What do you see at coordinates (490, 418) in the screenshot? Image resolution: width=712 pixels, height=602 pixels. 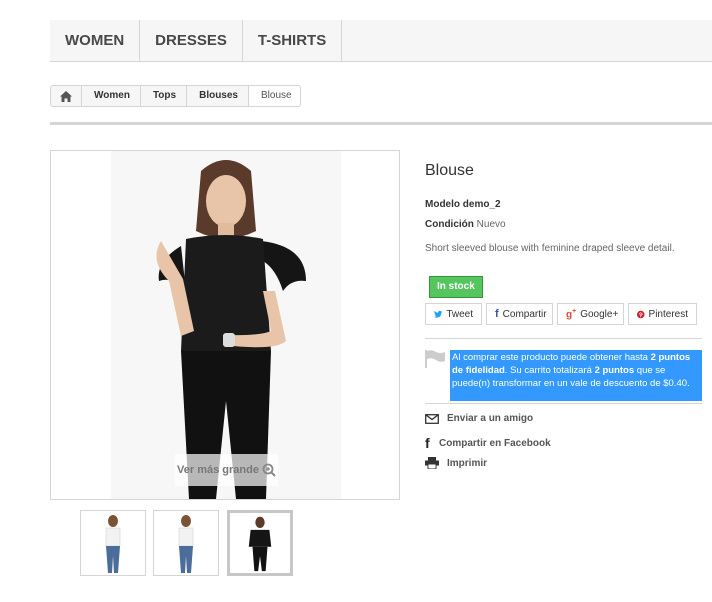 I see `send-to-friend-label: Enviar a un amigo` at bounding box center [490, 418].